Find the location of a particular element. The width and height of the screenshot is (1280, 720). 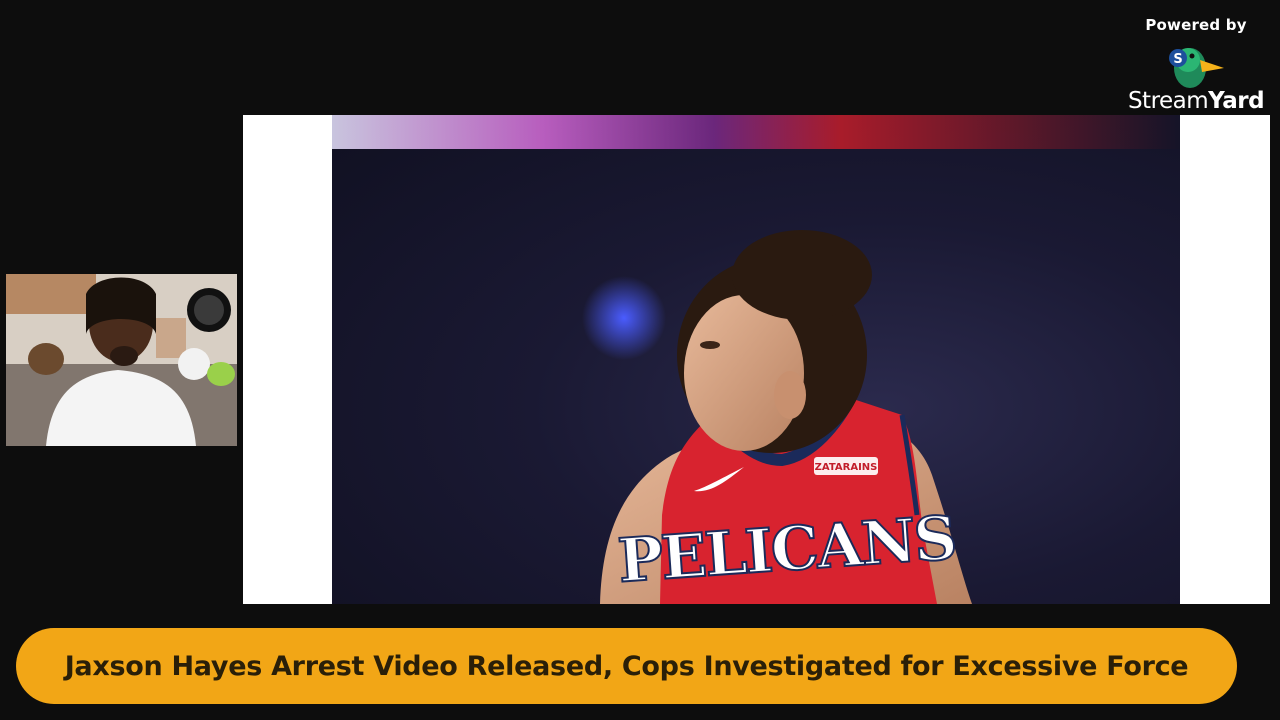

streamyard-wordmark: StreamYard is located at coordinates (1196, 101).